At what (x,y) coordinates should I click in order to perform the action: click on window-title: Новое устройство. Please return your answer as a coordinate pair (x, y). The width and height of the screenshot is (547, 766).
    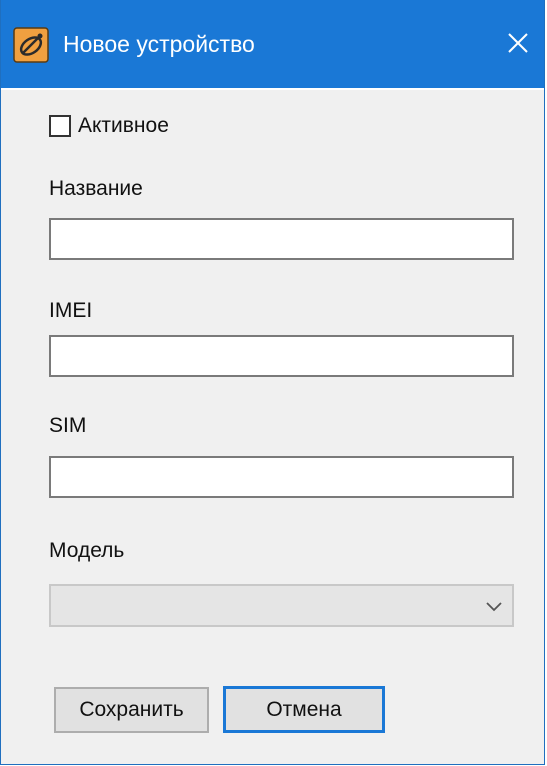
    Looking at the image, I should click on (159, 44).